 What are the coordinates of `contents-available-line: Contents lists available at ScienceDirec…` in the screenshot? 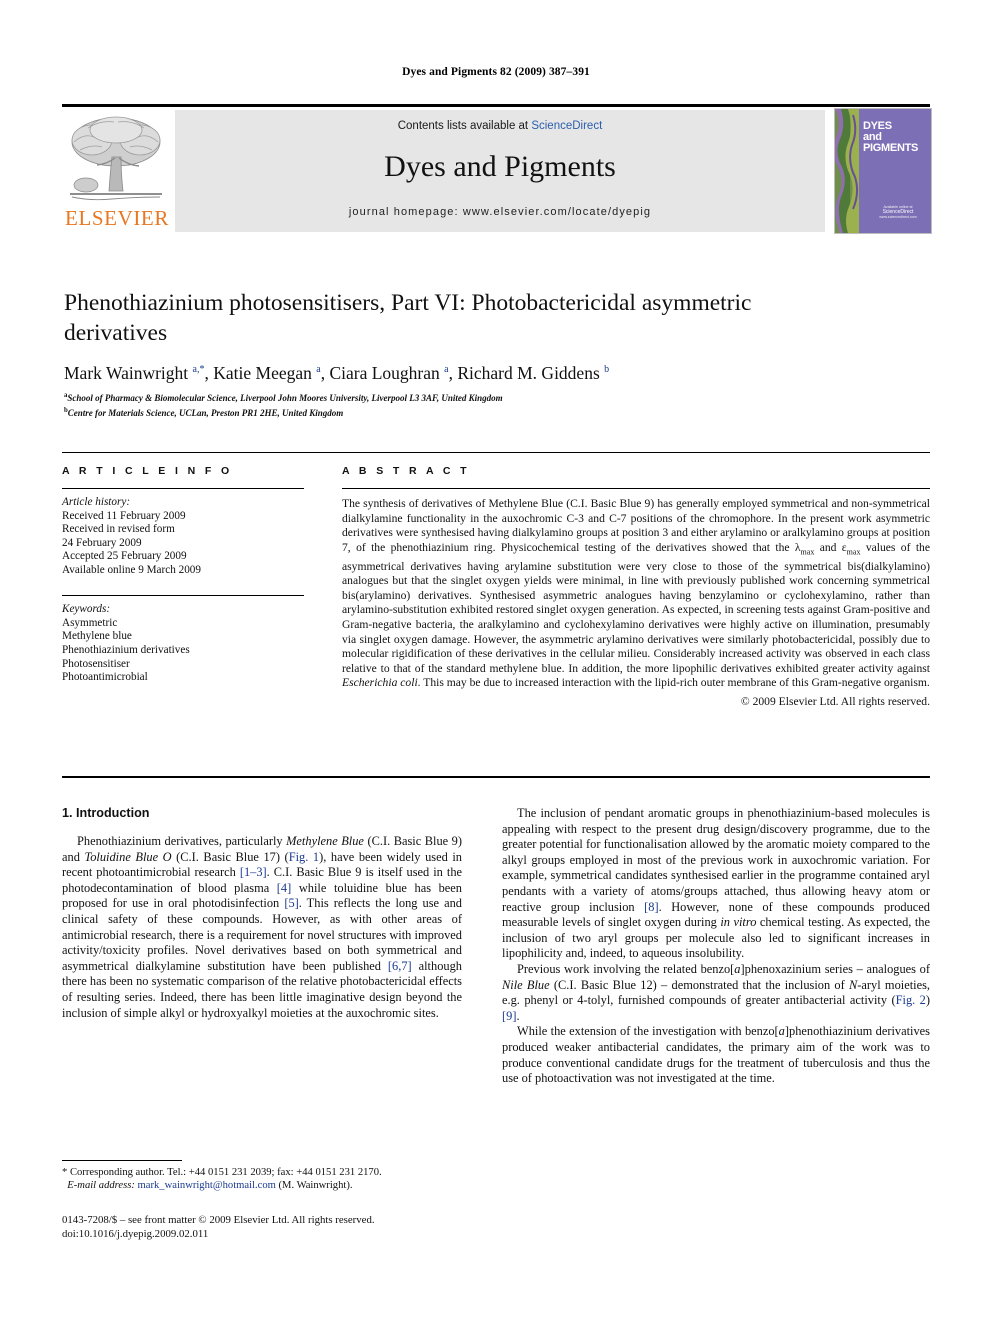 It's located at (500, 126).